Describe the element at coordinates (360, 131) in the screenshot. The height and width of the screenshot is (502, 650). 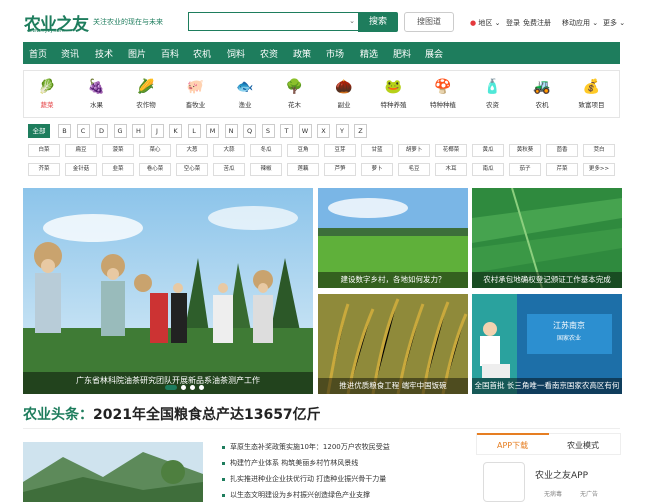
I see `letter-filter: Z` at that location.